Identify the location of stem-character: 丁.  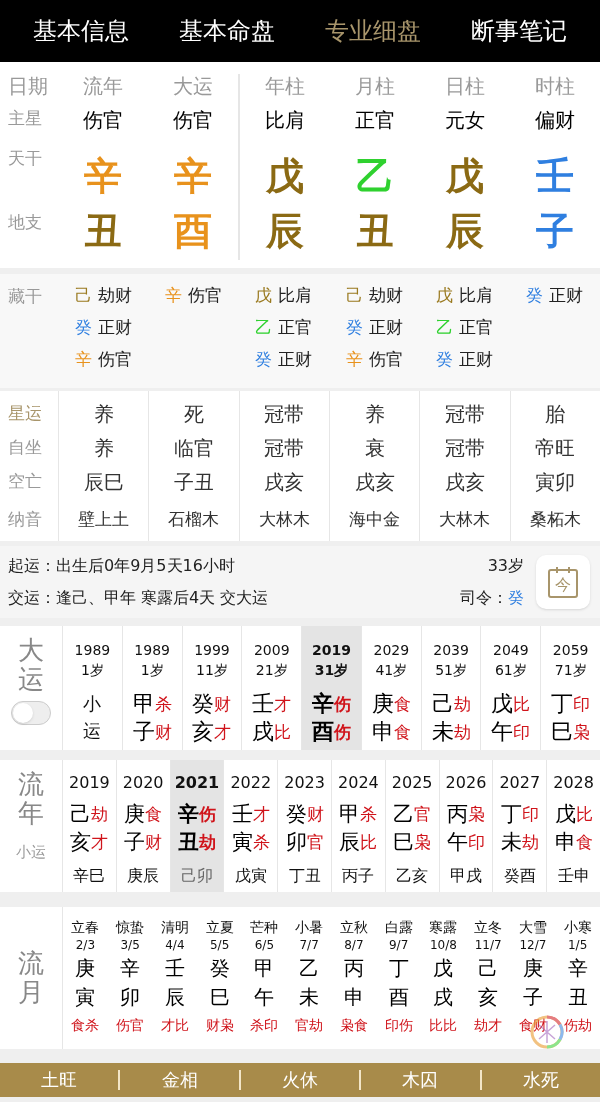
(398, 968).